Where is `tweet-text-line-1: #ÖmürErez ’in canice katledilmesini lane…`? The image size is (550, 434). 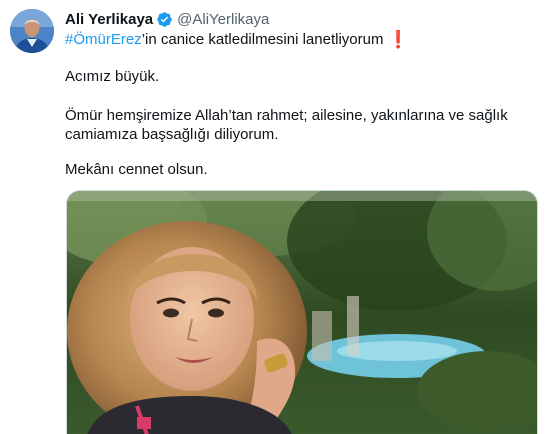 tweet-text-line-1: #ÖmürErez ’in canice katledilmesini lane… is located at coordinates (237, 40).